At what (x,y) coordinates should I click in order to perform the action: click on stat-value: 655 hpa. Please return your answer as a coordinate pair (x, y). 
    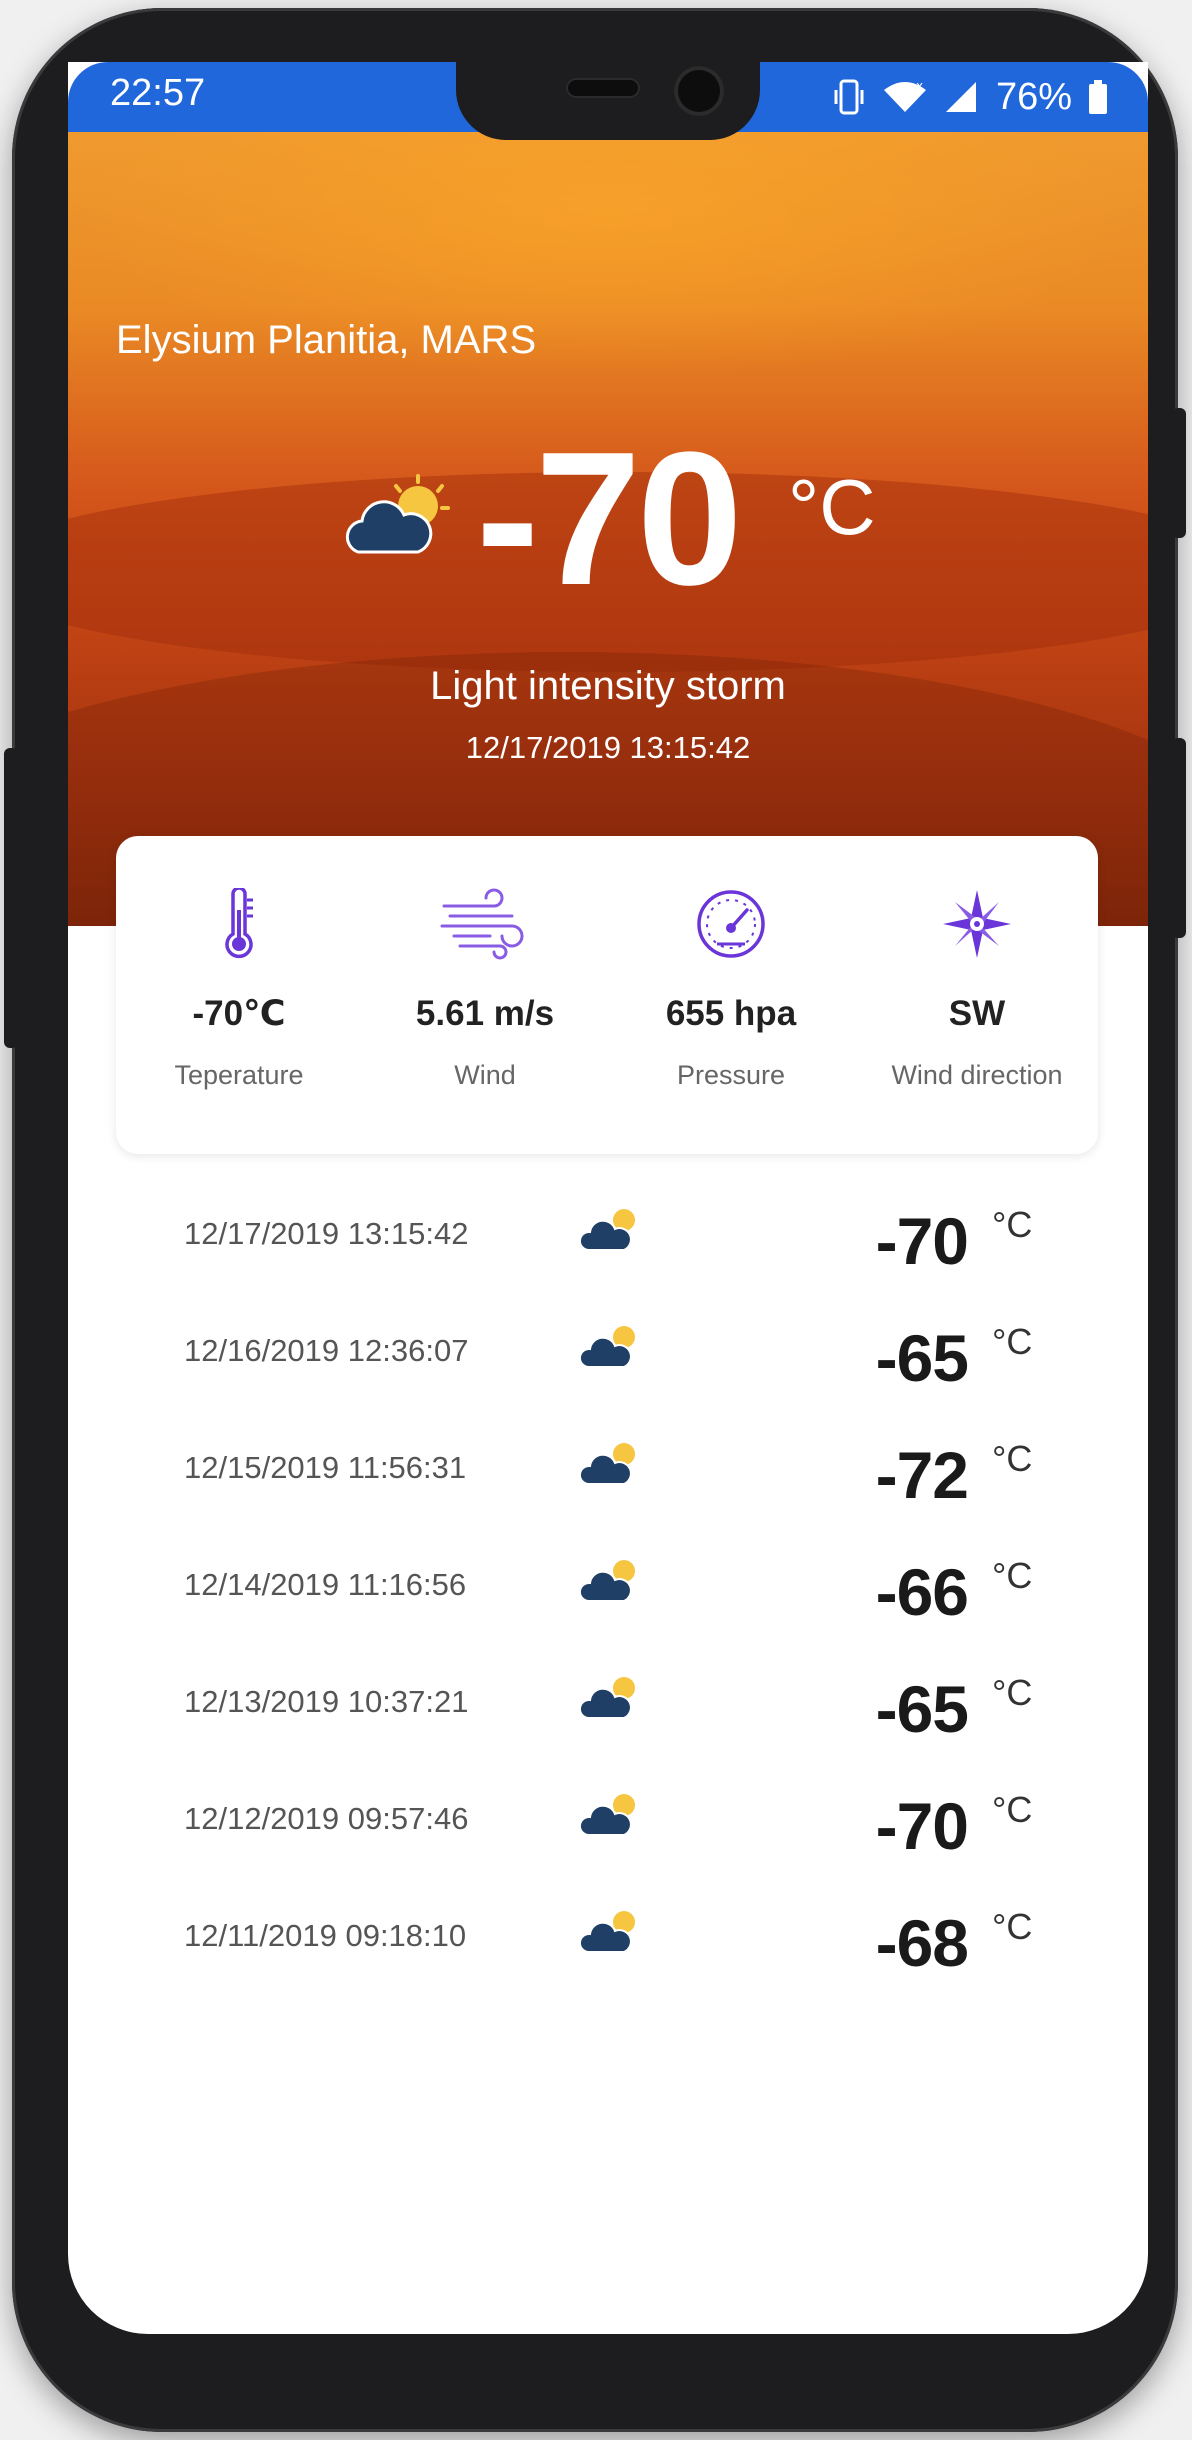
    Looking at the image, I should click on (731, 1013).